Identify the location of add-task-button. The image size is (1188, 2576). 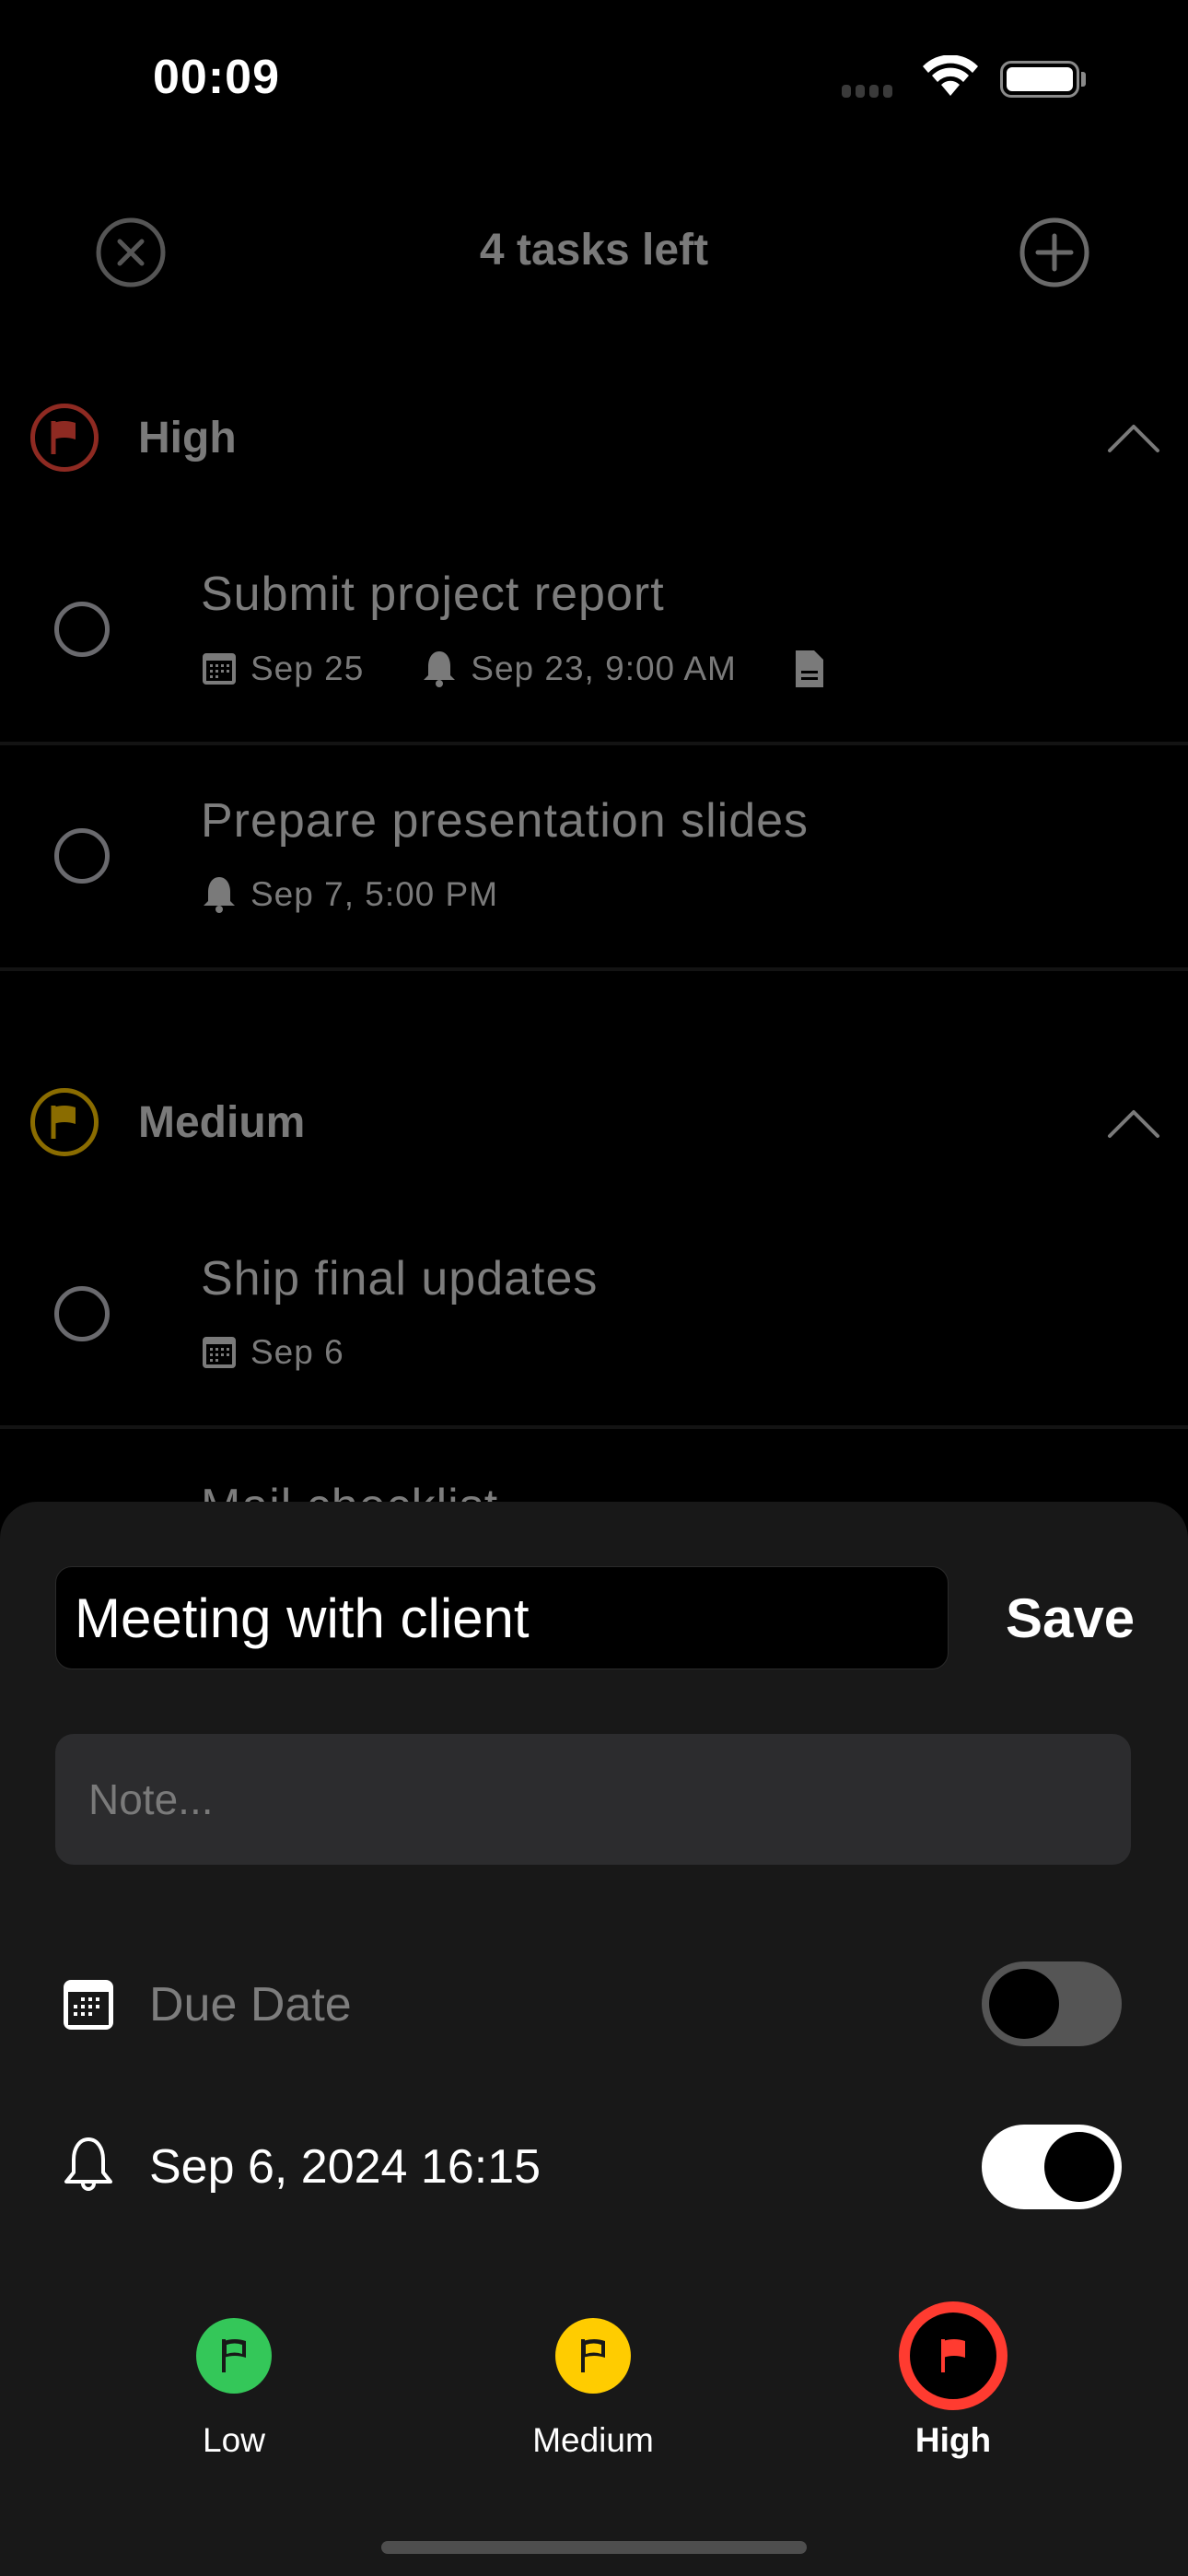
(1054, 252).